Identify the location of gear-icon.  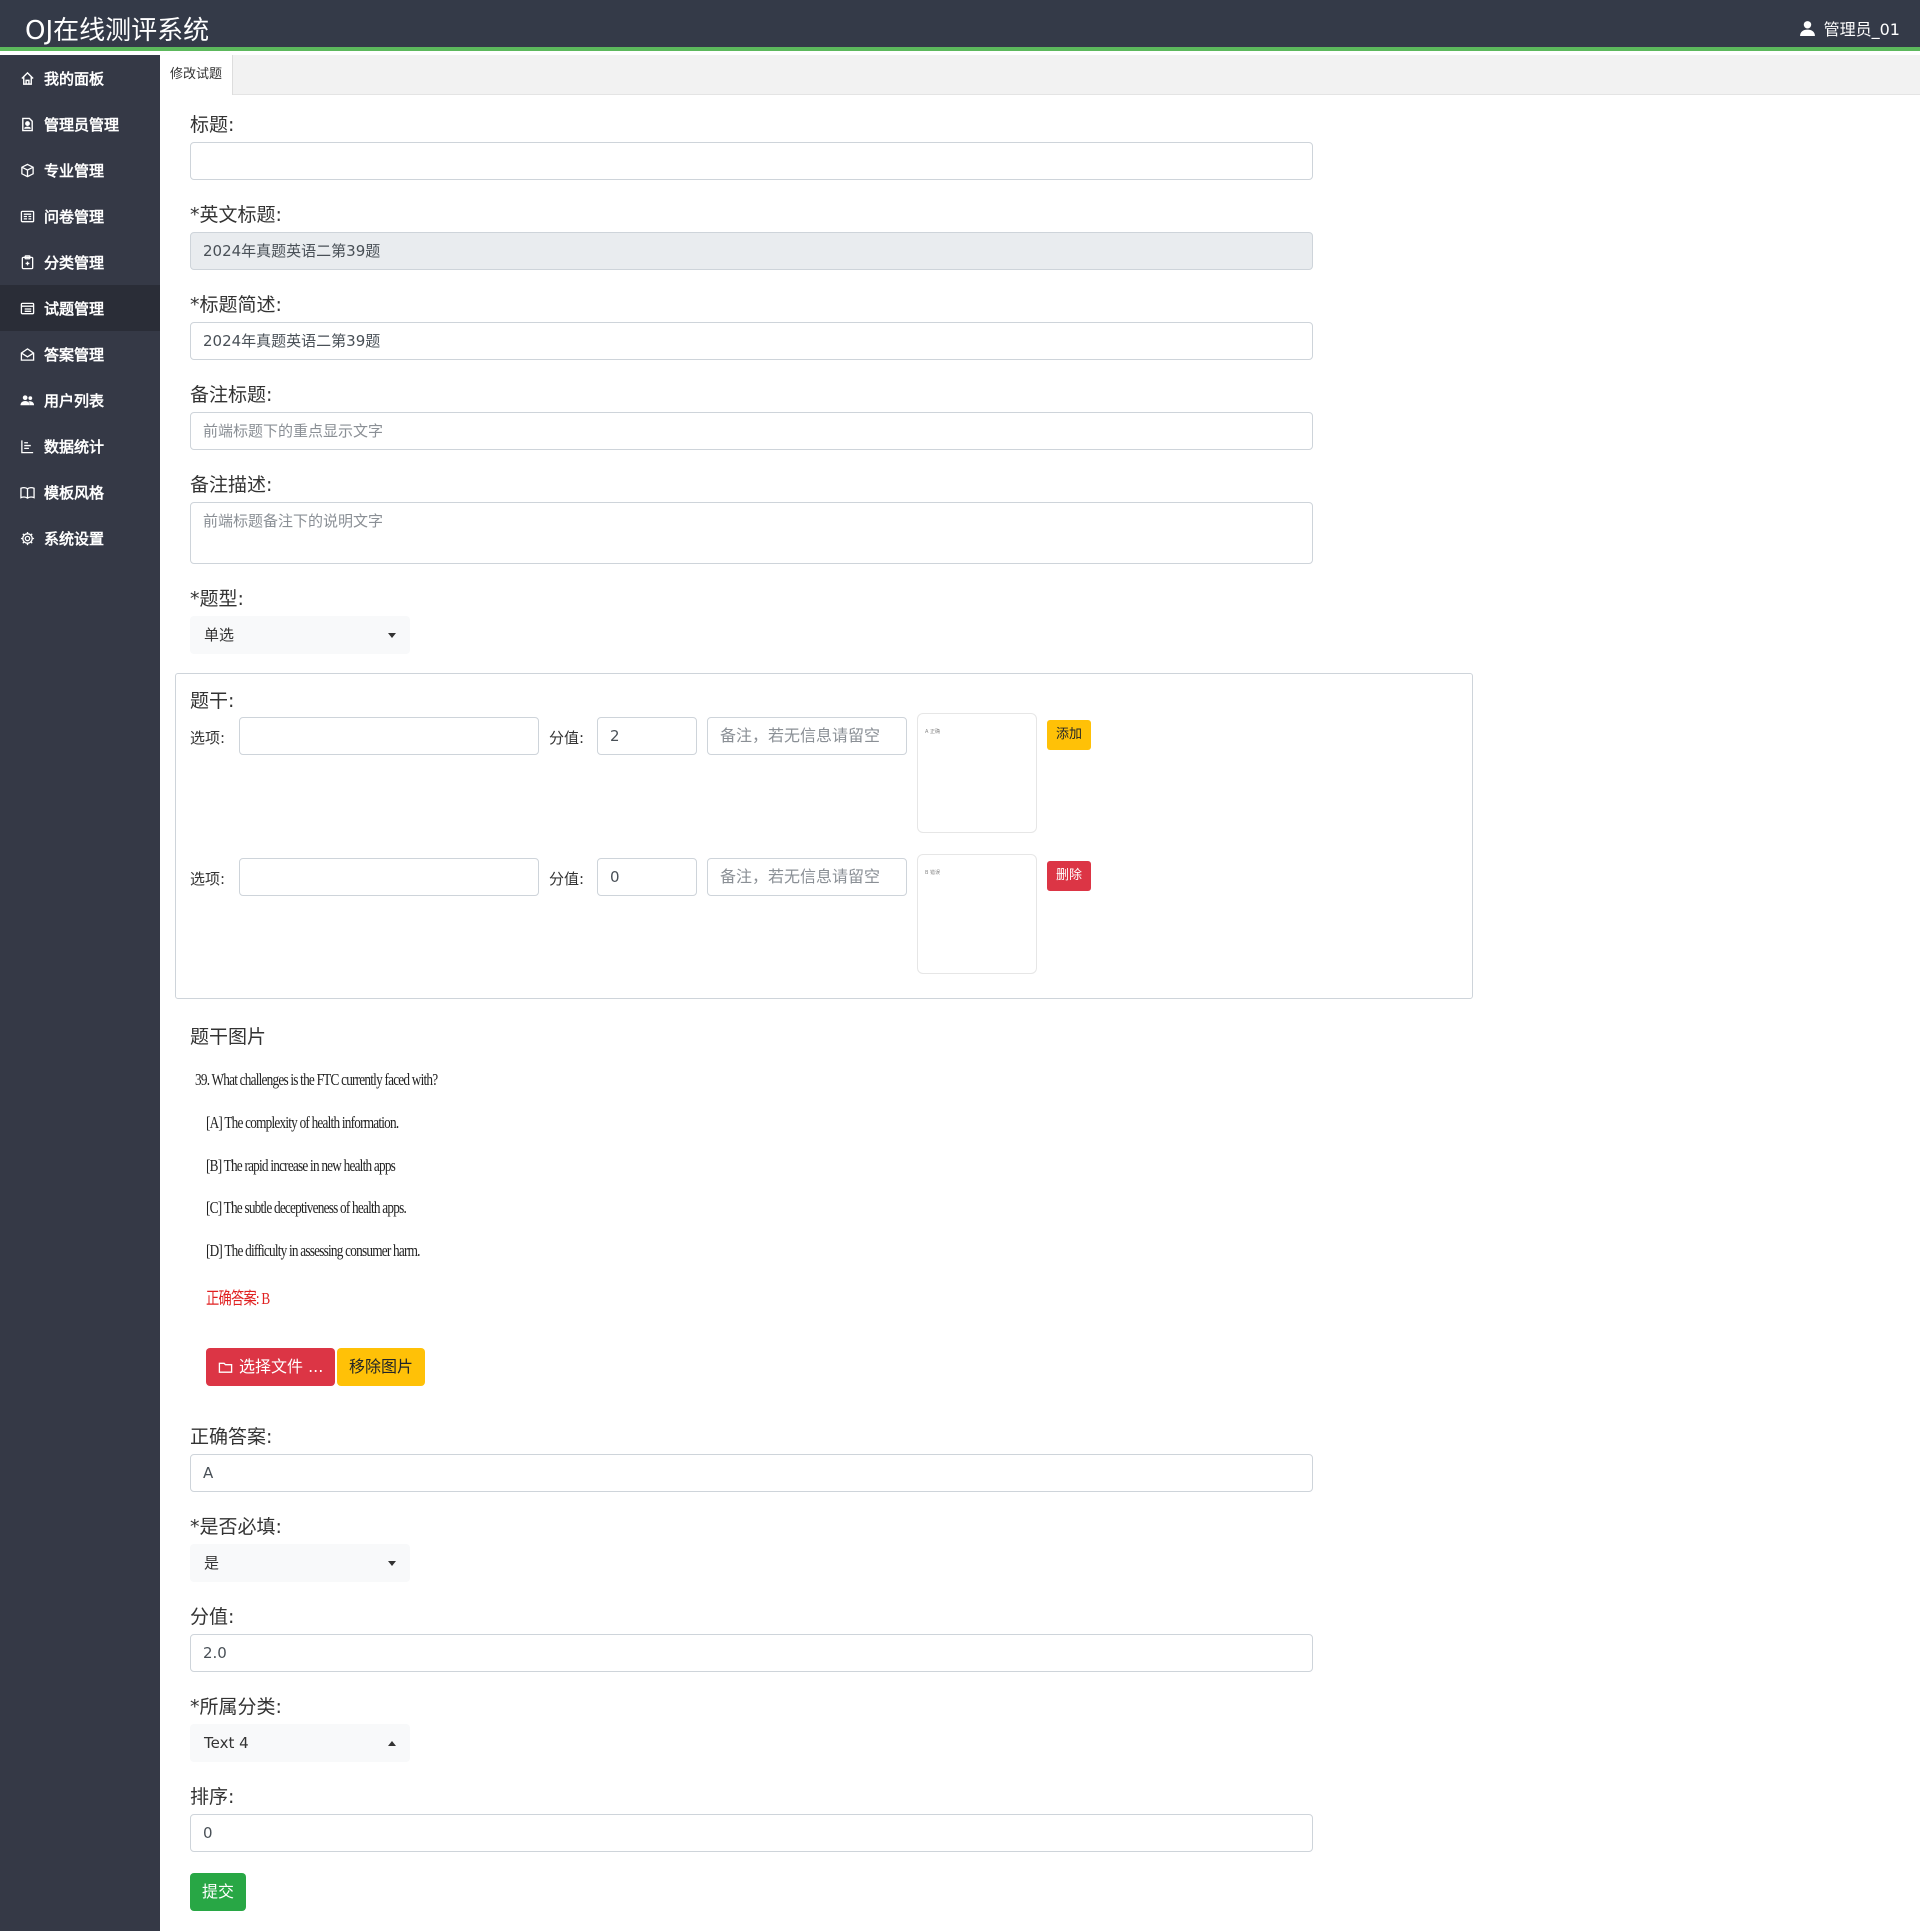
(27, 538).